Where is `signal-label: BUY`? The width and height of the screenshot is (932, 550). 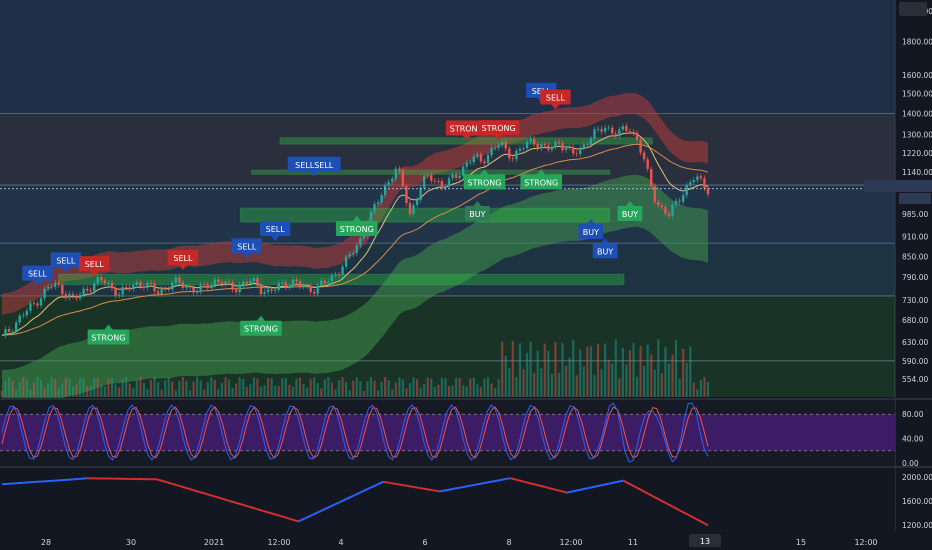
signal-label: BUY is located at coordinates (605, 251).